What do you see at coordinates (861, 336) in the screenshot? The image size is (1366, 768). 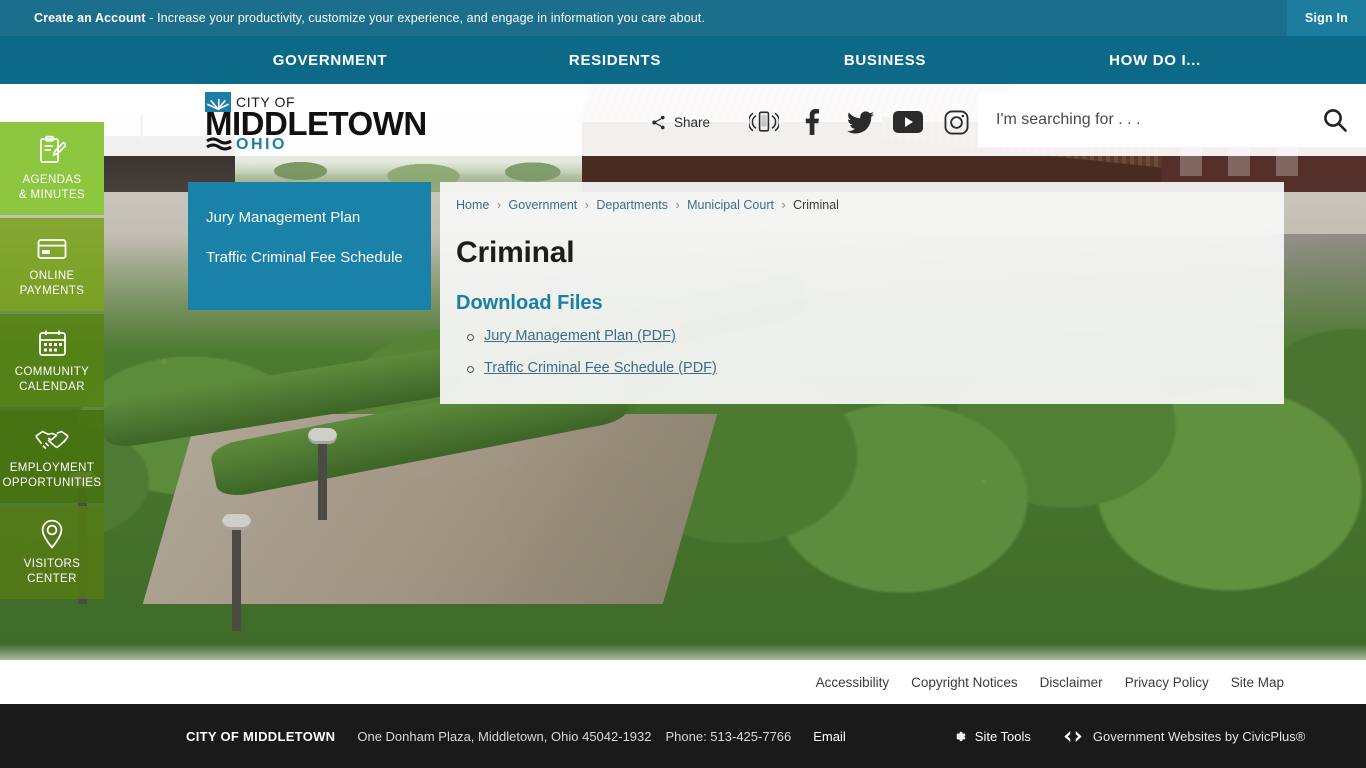 I see `list-item: Jury Management Plan (PDF)` at bounding box center [861, 336].